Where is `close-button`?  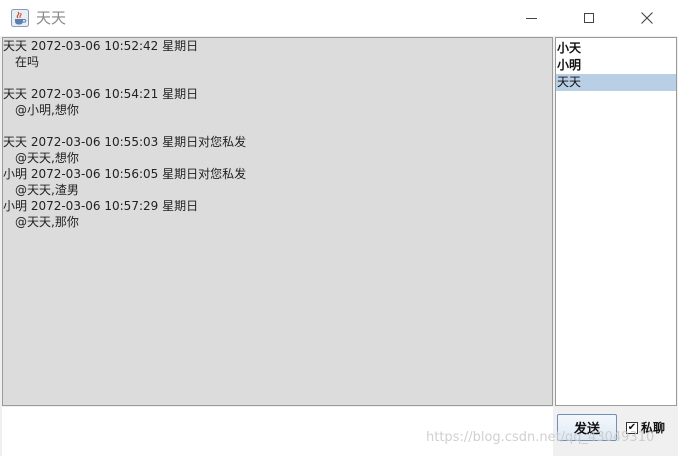
close-button is located at coordinates (647, 18).